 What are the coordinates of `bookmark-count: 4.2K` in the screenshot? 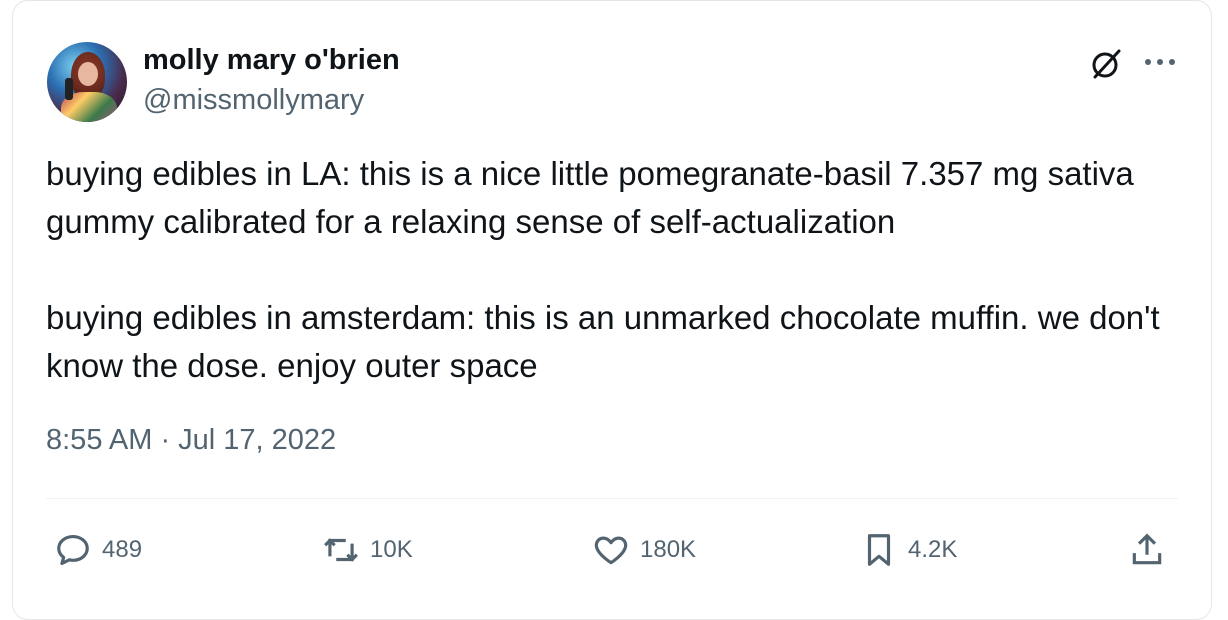 It's located at (933, 549).